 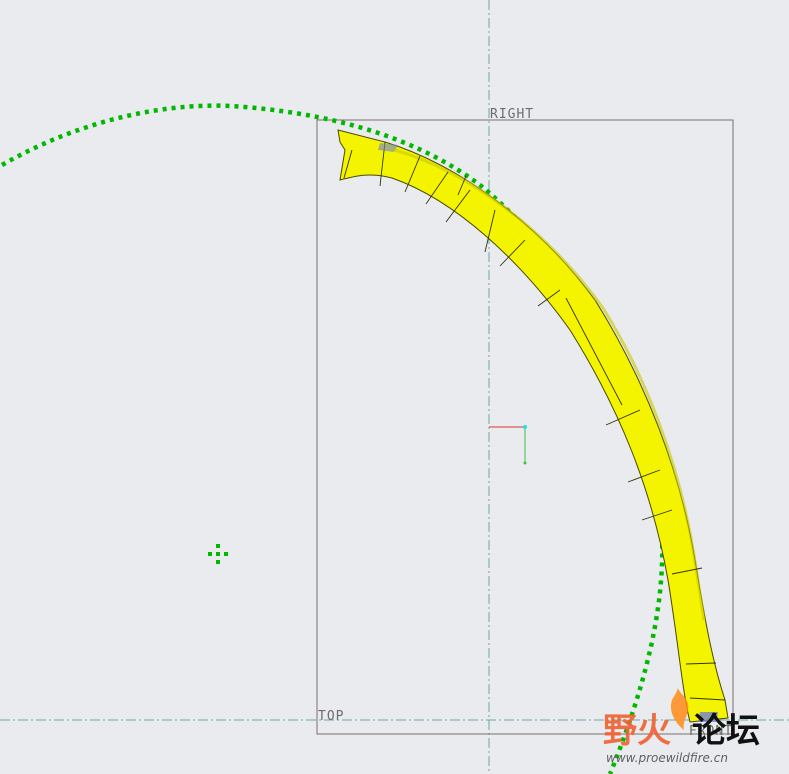 What do you see at coordinates (681, 726) in the screenshot?
I see `forum-watermark: 野火 论坛 www.proewildfire.cn` at bounding box center [681, 726].